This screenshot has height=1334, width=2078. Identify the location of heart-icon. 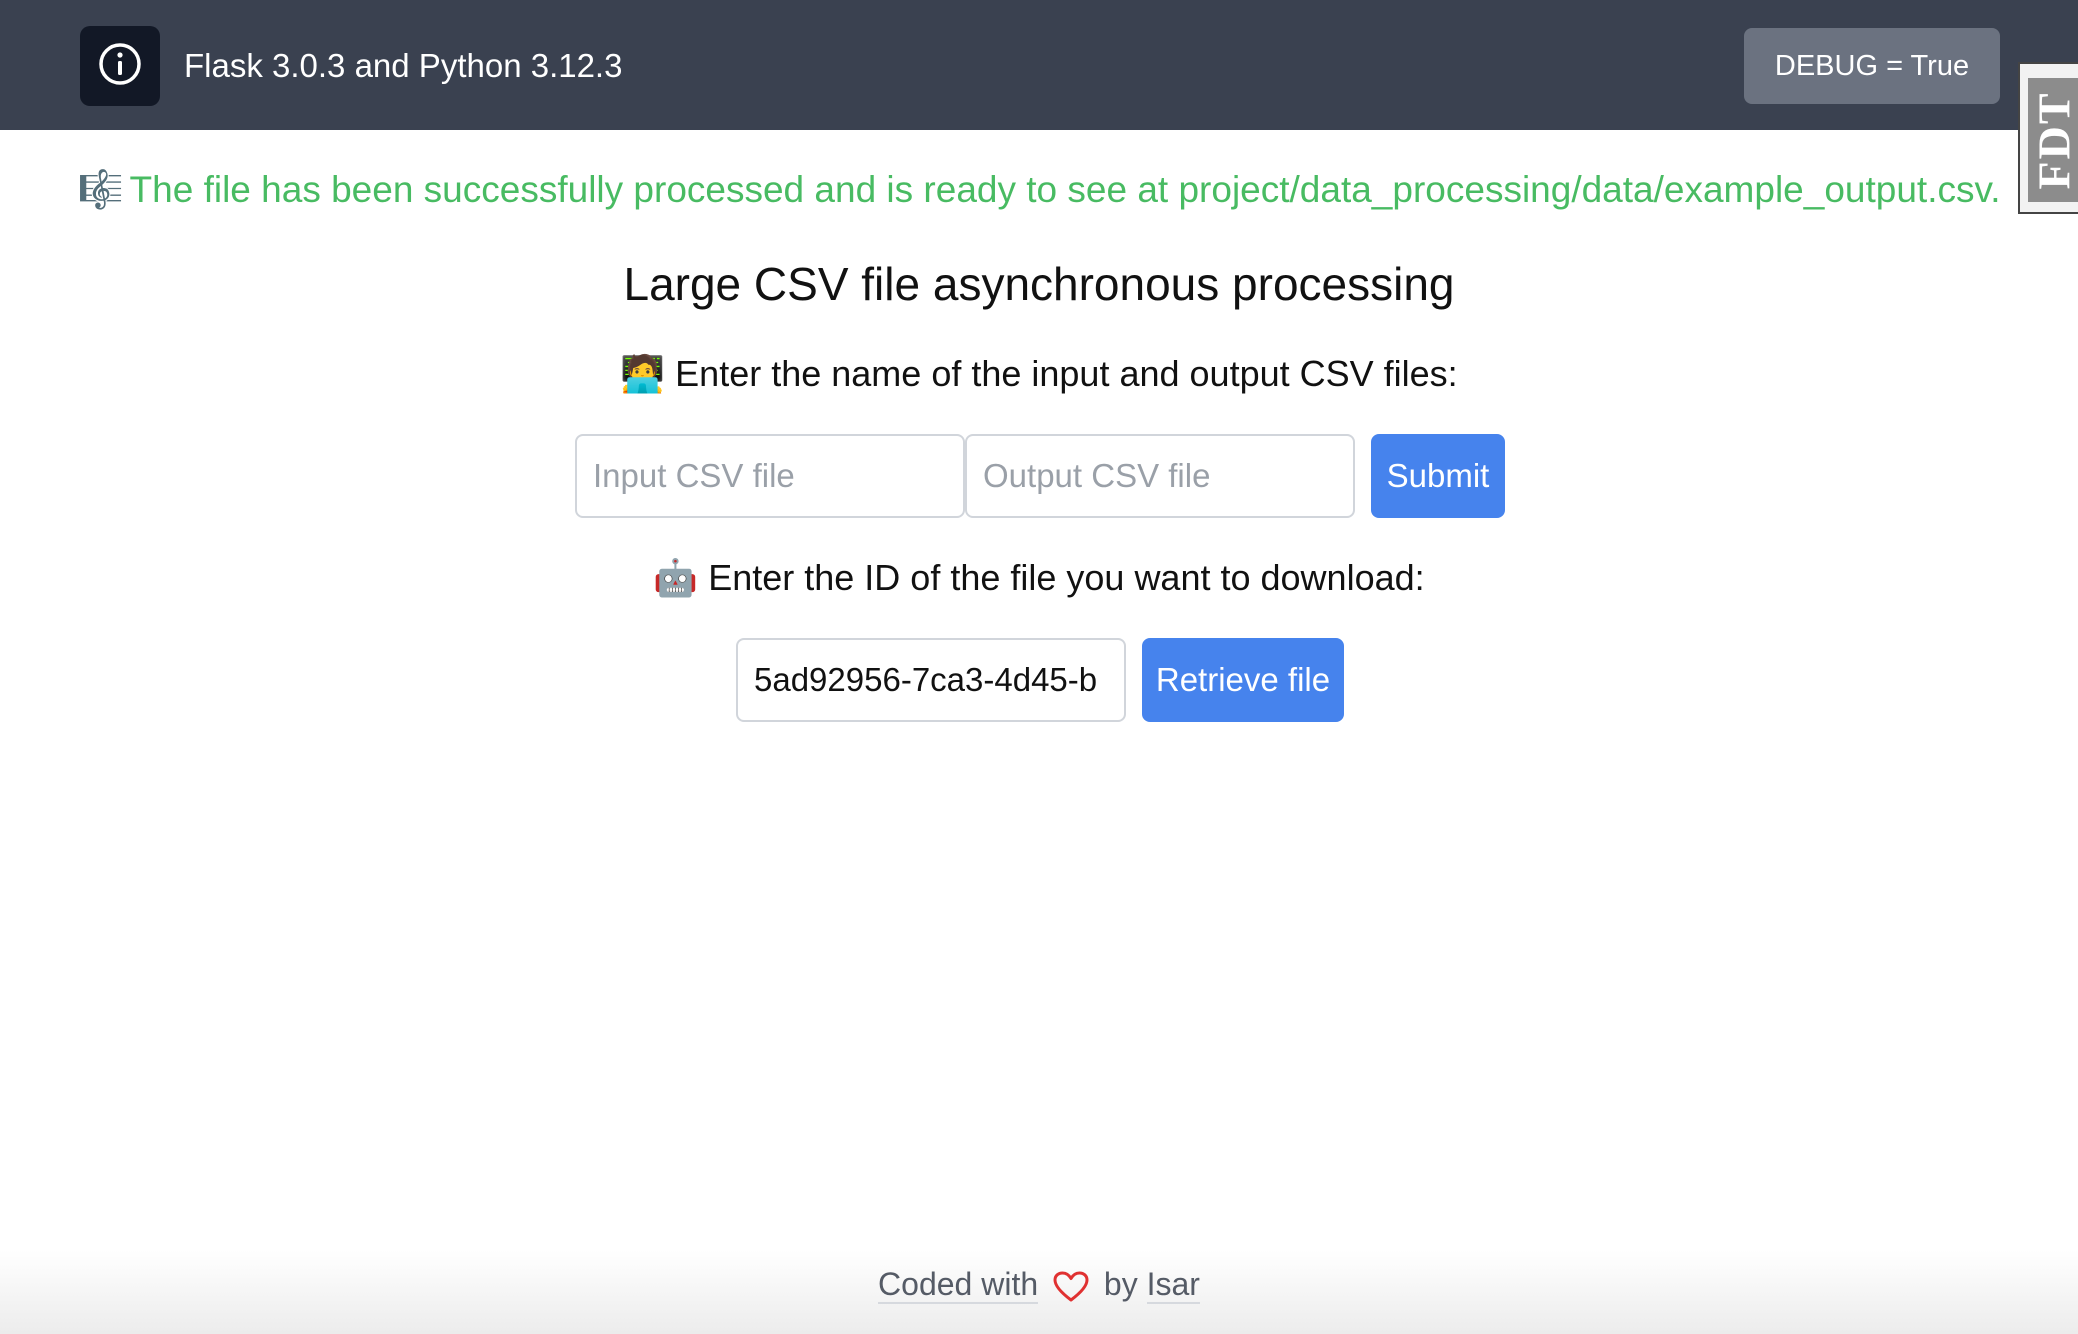
(1071, 1292).